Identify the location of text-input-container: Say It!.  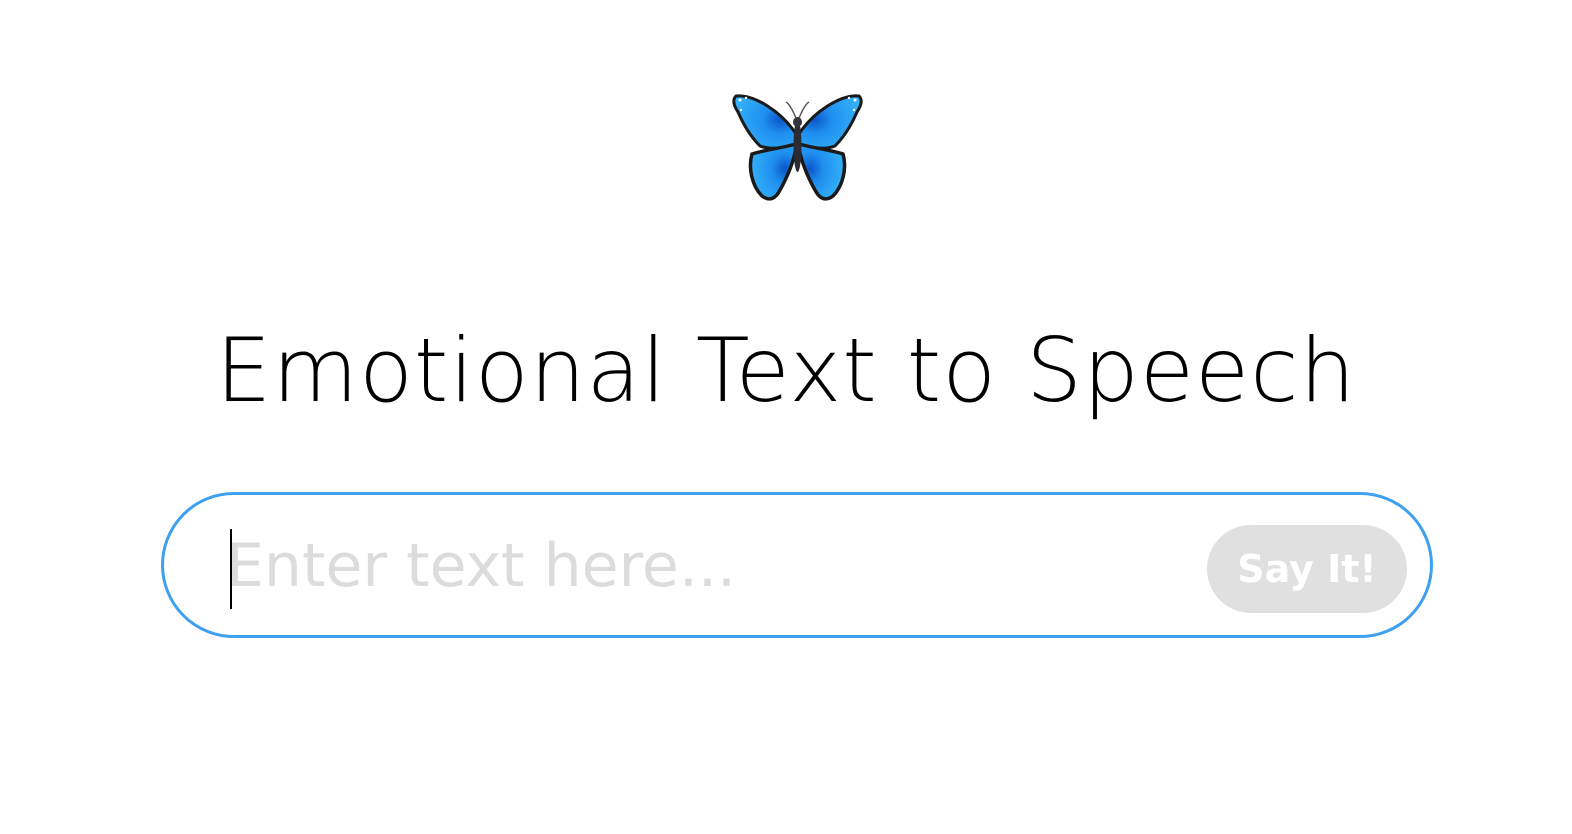
(797, 565).